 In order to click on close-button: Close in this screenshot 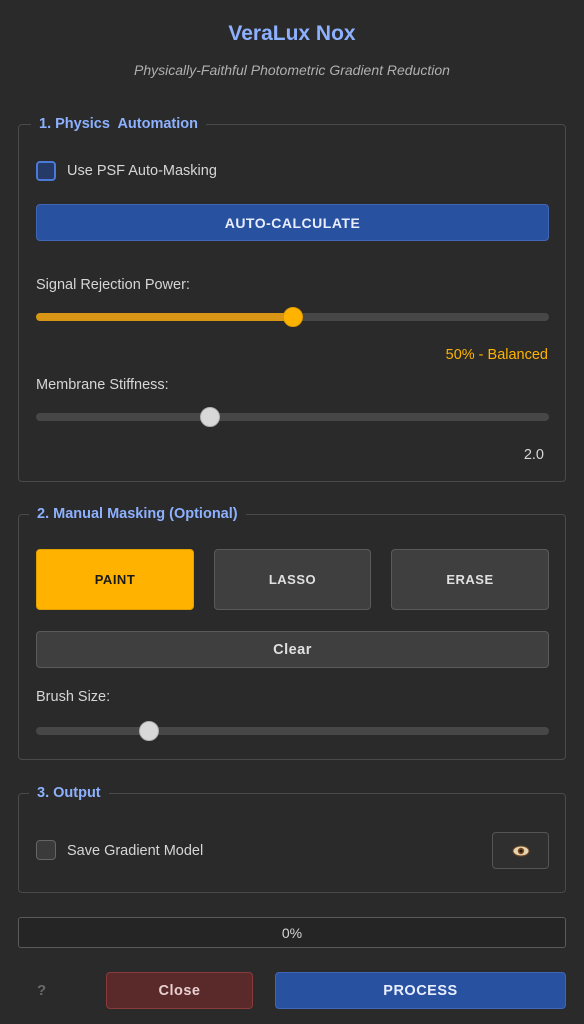, I will do `click(179, 990)`.